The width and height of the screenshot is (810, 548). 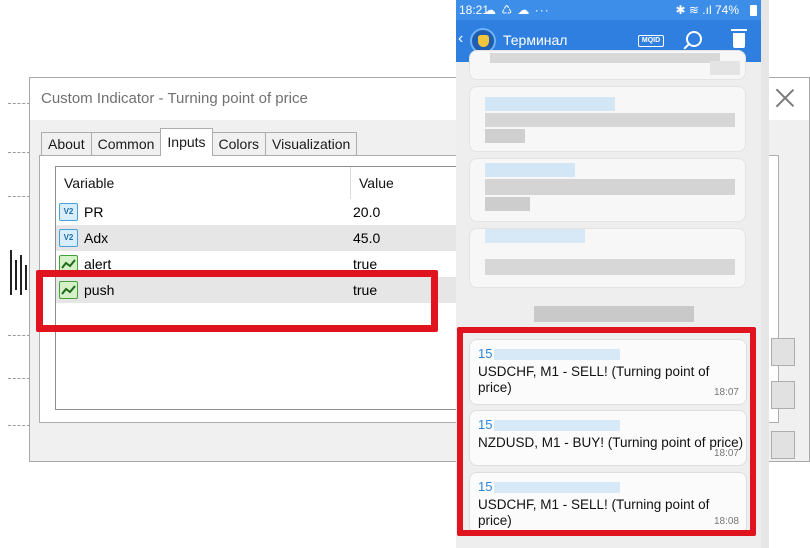 I want to click on tab-colors: Colors, so click(x=238, y=144).